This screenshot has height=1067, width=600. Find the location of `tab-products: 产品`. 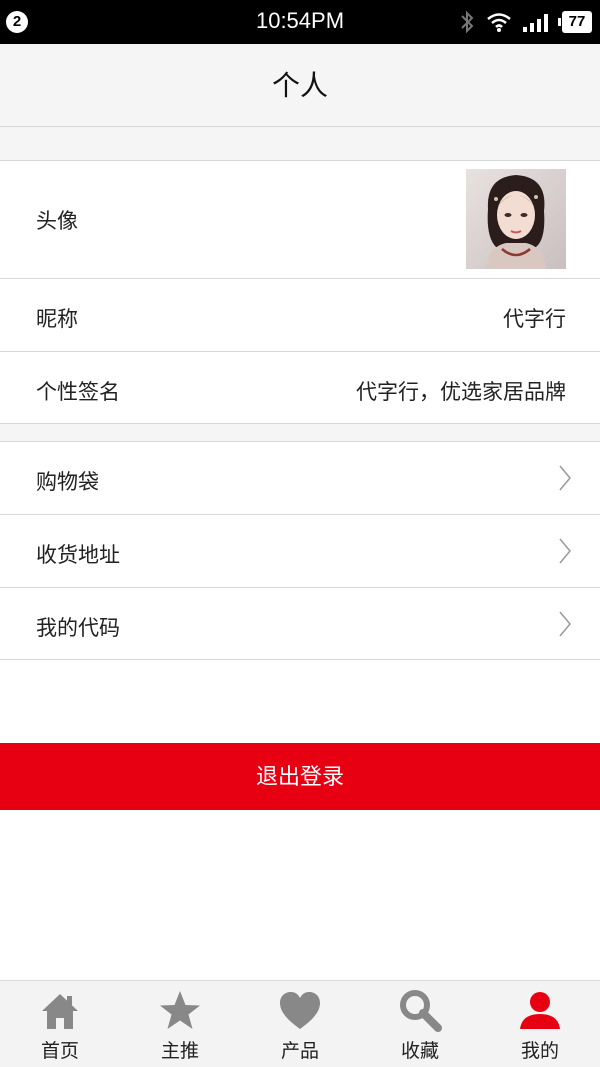

tab-products: 产品 is located at coordinates (300, 1024).